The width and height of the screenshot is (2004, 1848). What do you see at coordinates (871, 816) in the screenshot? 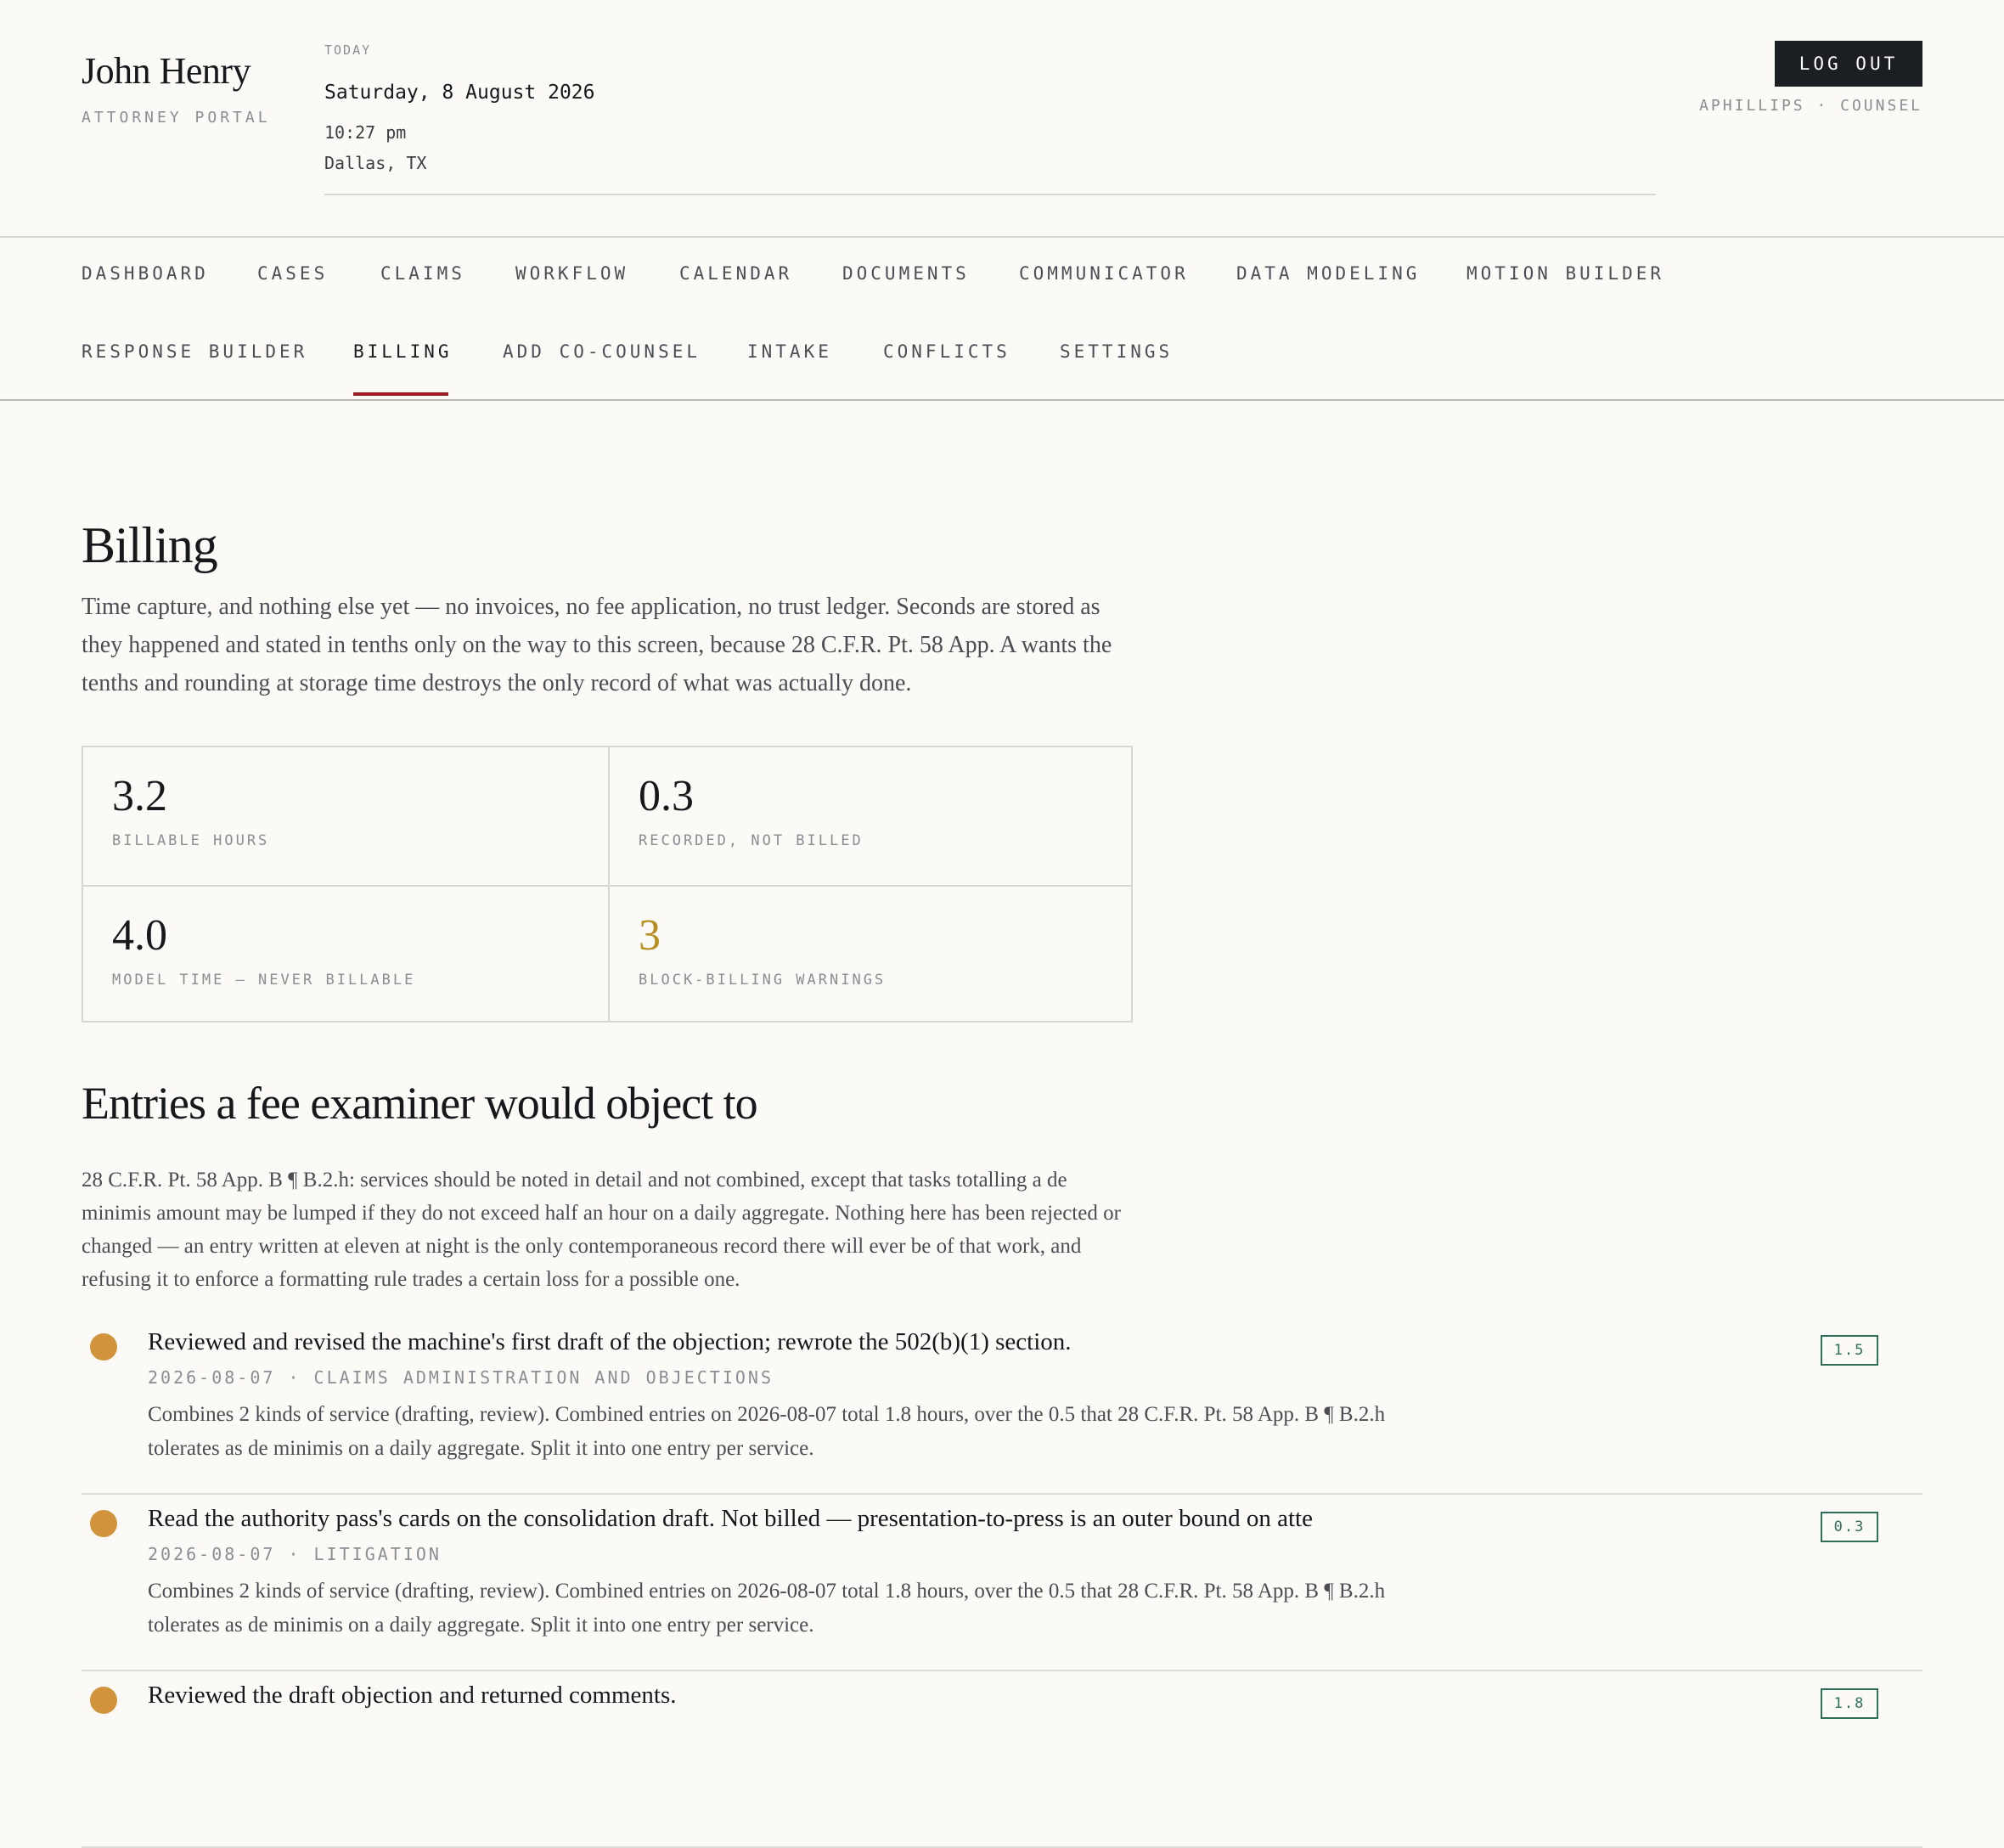
I see `stat-recorded-not-billed: 0.3 RECORDED, NOT BILLED` at bounding box center [871, 816].